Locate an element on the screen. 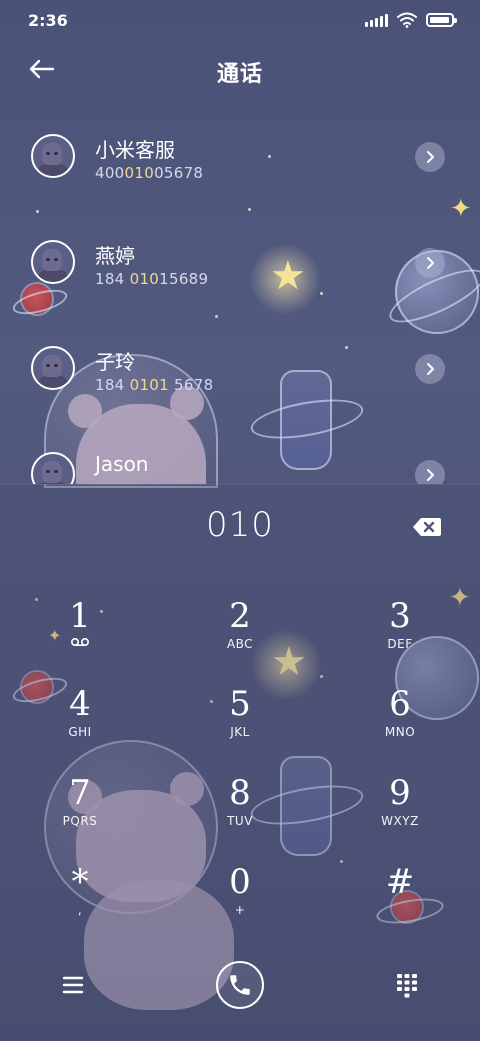 The image size is (480, 1041). dialpad-key-hash: # is located at coordinates (400, 902).